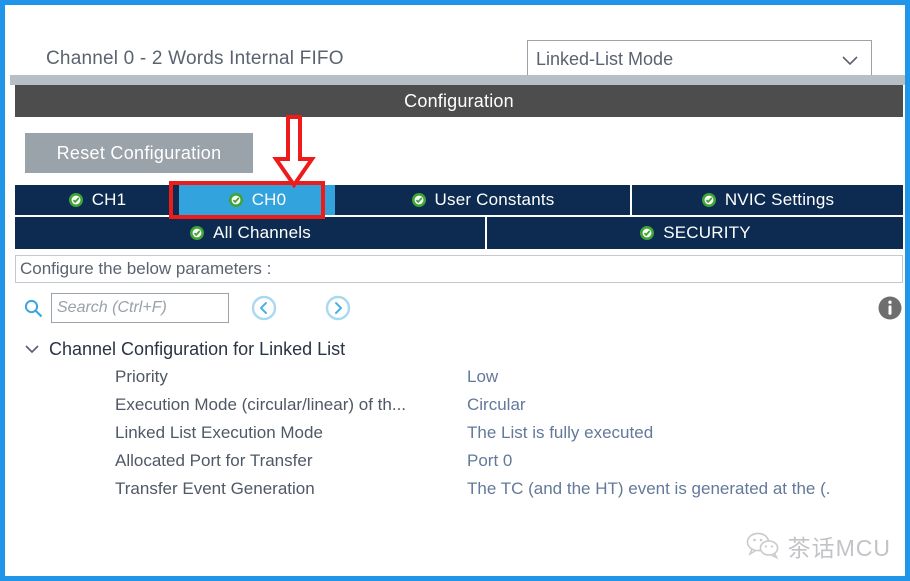  What do you see at coordinates (605, 59) in the screenshot?
I see `mode-select-value: Linked-List Mode` at bounding box center [605, 59].